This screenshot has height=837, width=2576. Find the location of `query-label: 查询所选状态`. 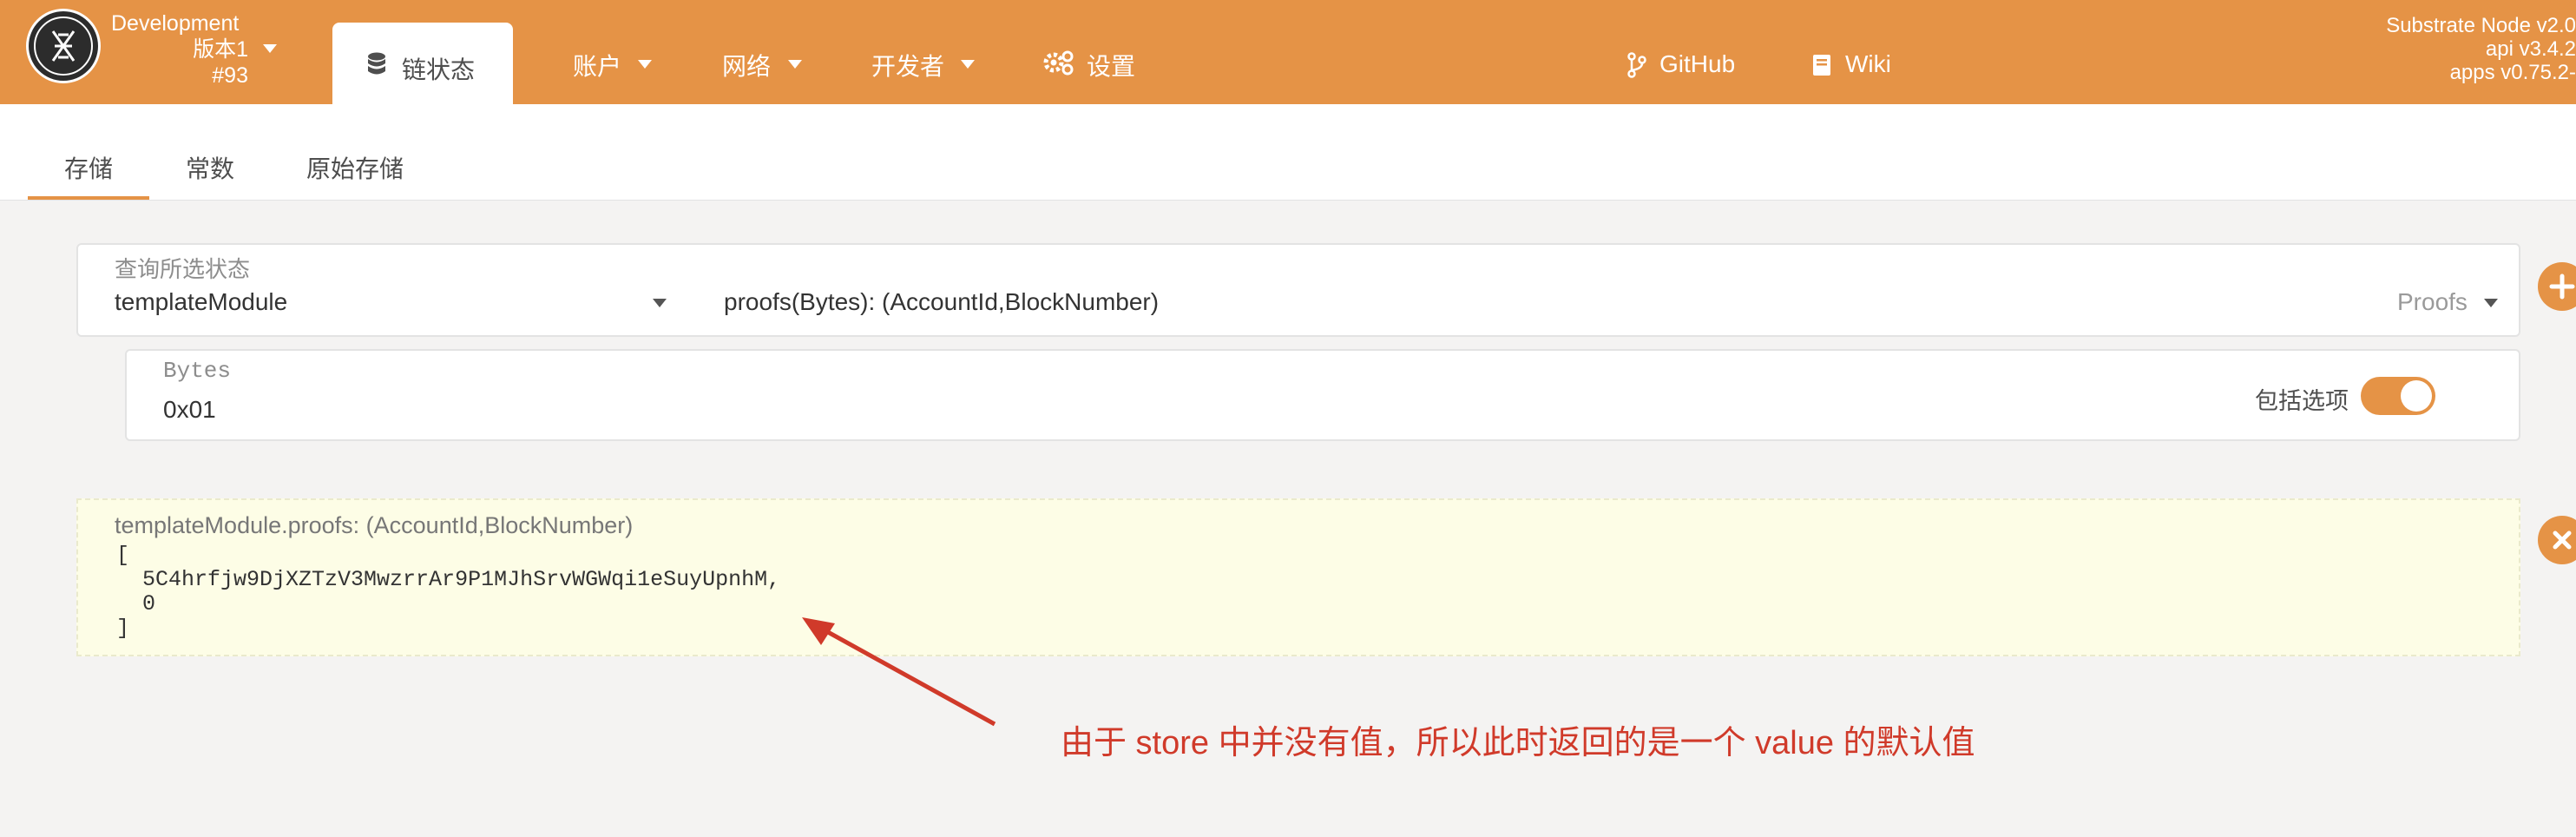

query-label: 查询所选状态 is located at coordinates (183, 269).